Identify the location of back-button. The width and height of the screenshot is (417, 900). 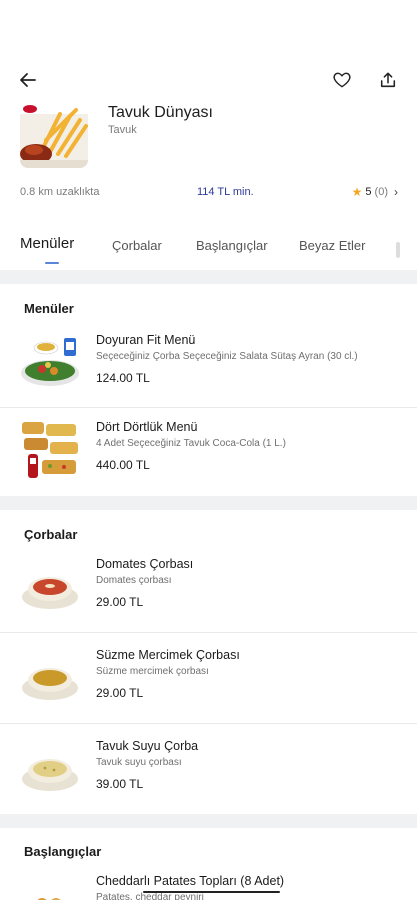
(28, 80).